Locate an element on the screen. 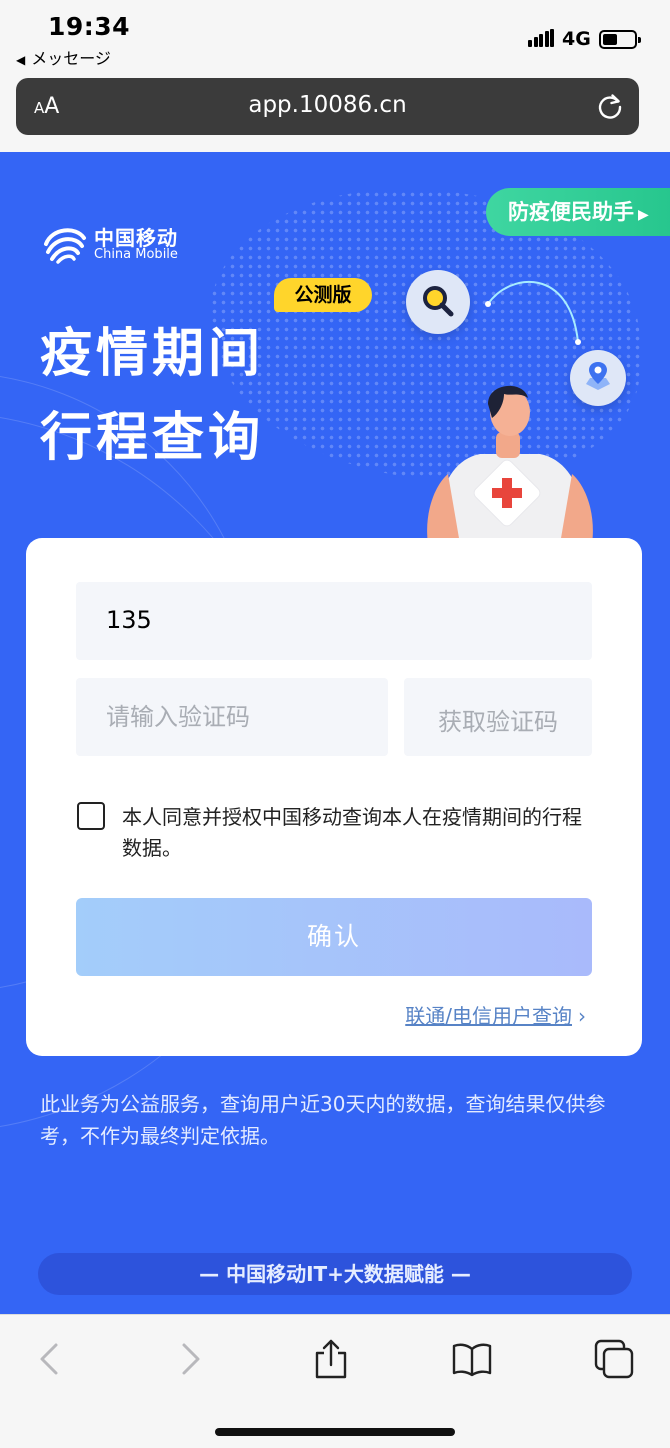 The width and height of the screenshot is (670, 1448). search-bubble is located at coordinates (438, 302).